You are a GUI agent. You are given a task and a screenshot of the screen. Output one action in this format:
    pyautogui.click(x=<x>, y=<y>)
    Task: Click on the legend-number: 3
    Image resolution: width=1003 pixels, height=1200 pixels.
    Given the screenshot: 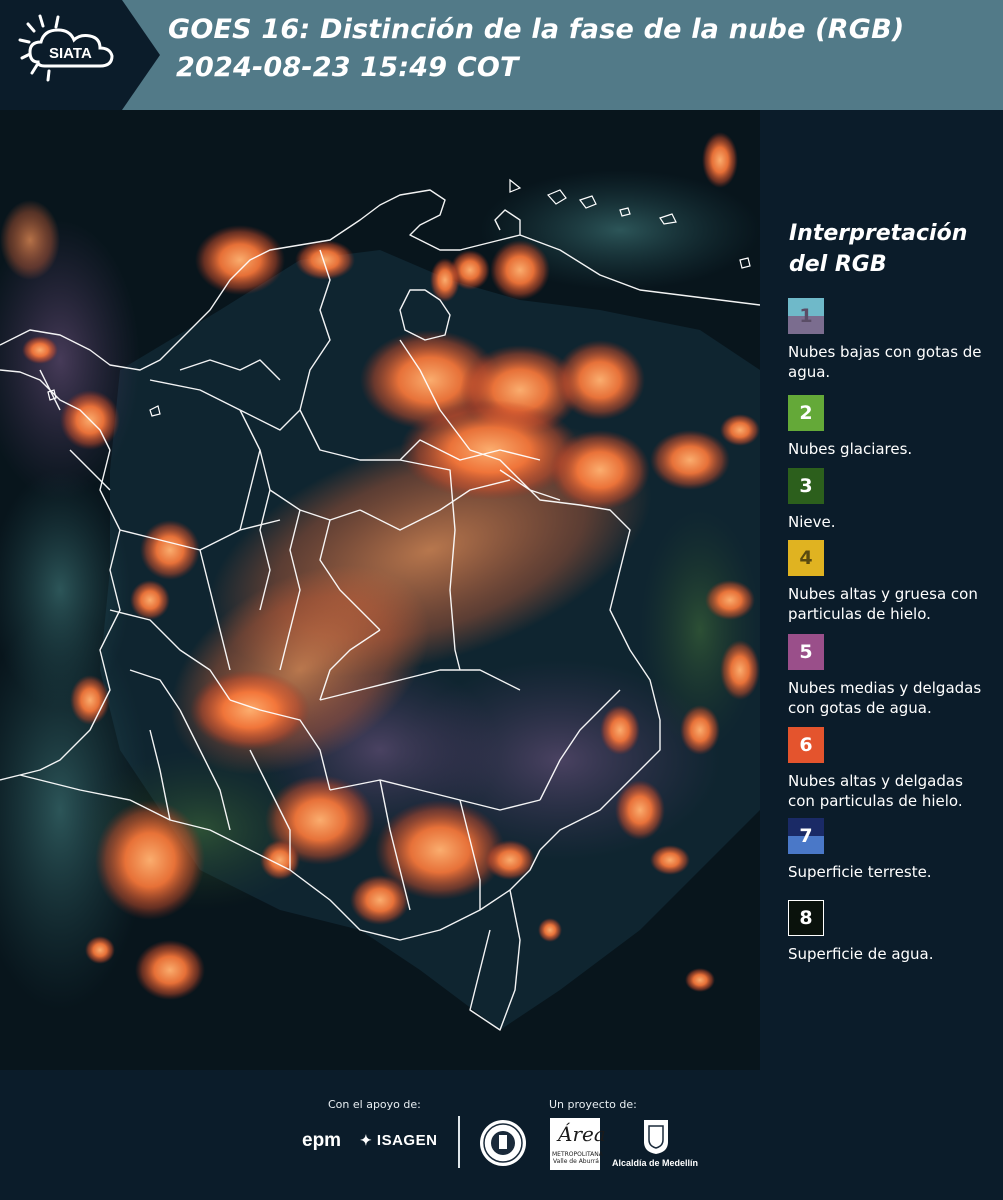 What is the action you would take?
    pyautogui.click(x=806, y=486)
    